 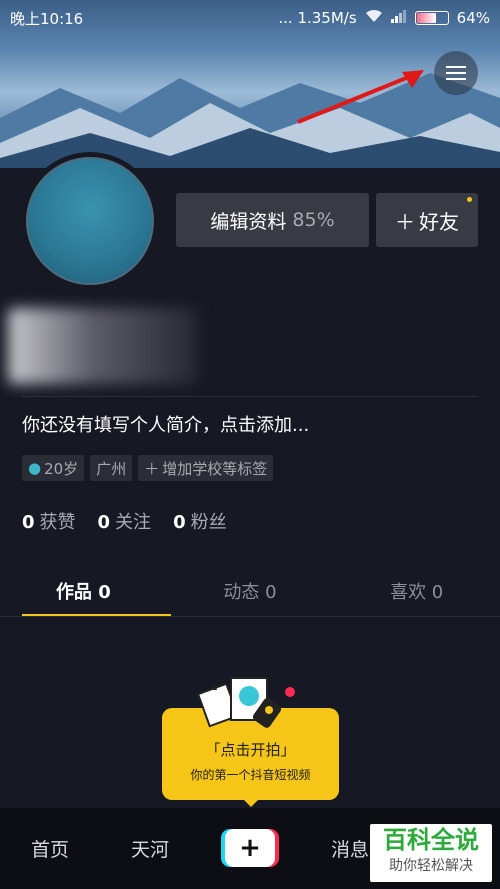 I want to click on status-bar: 晚上10:16 ... 1.35M/s 64%, so click(x=250, y=18).